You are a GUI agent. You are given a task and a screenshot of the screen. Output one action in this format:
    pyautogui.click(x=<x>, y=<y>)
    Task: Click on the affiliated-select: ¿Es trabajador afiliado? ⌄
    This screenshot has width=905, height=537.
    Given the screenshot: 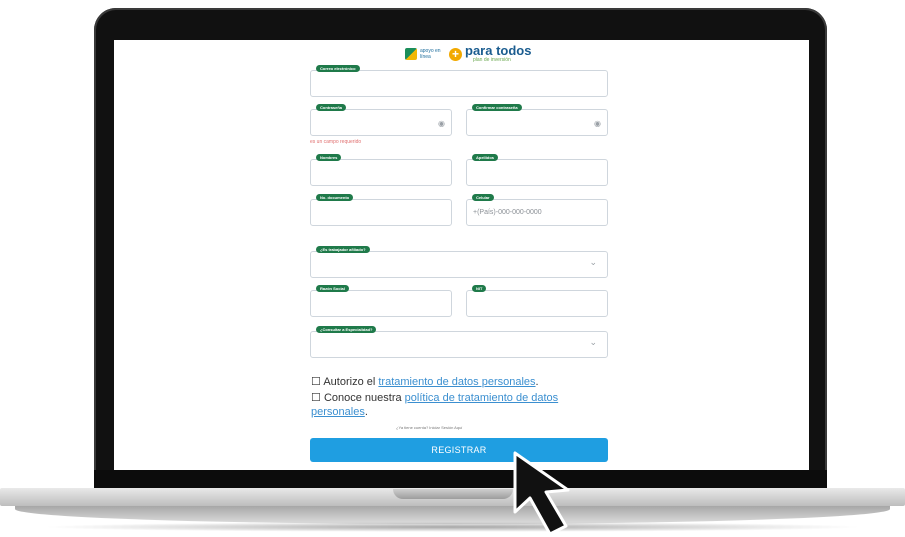 What is the action you would take?
    pyautogui.click(x=459, y=262)
    